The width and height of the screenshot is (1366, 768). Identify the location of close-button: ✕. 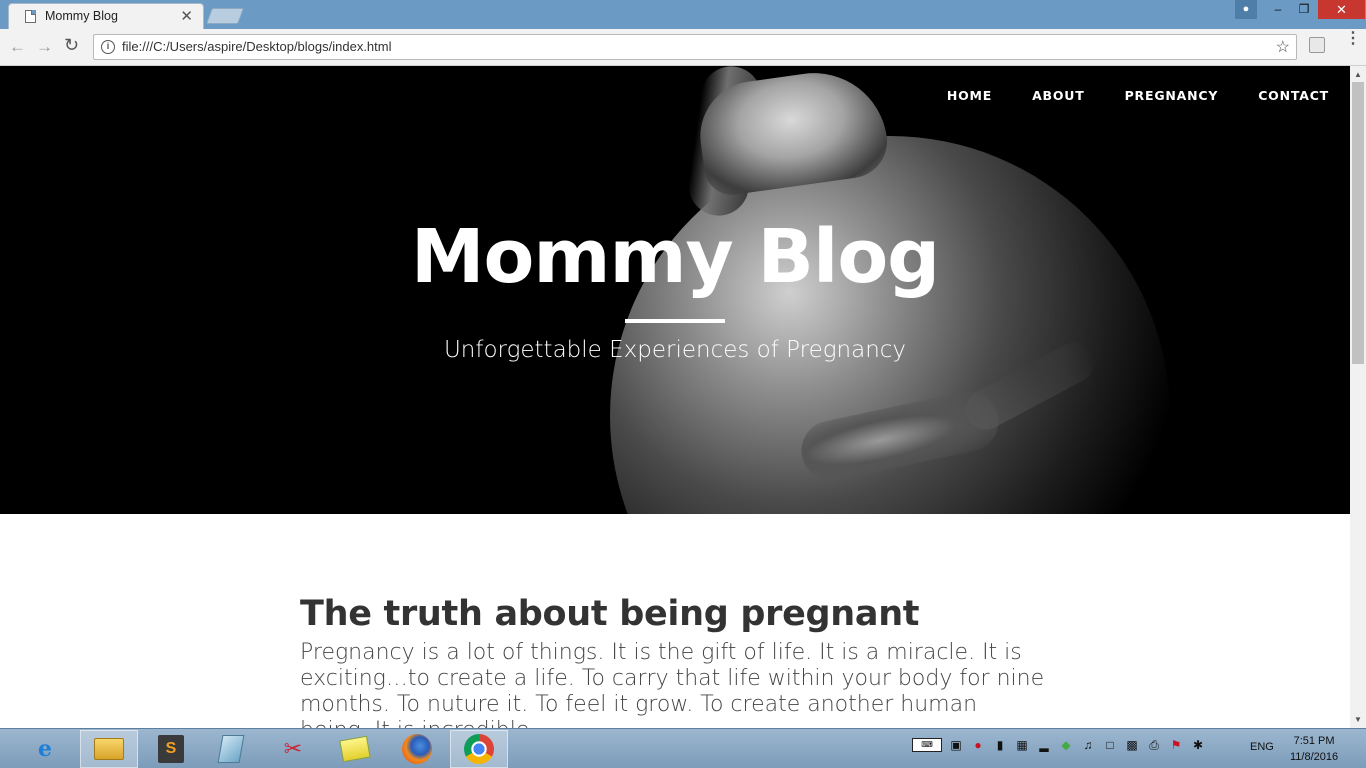
(1341, 9).